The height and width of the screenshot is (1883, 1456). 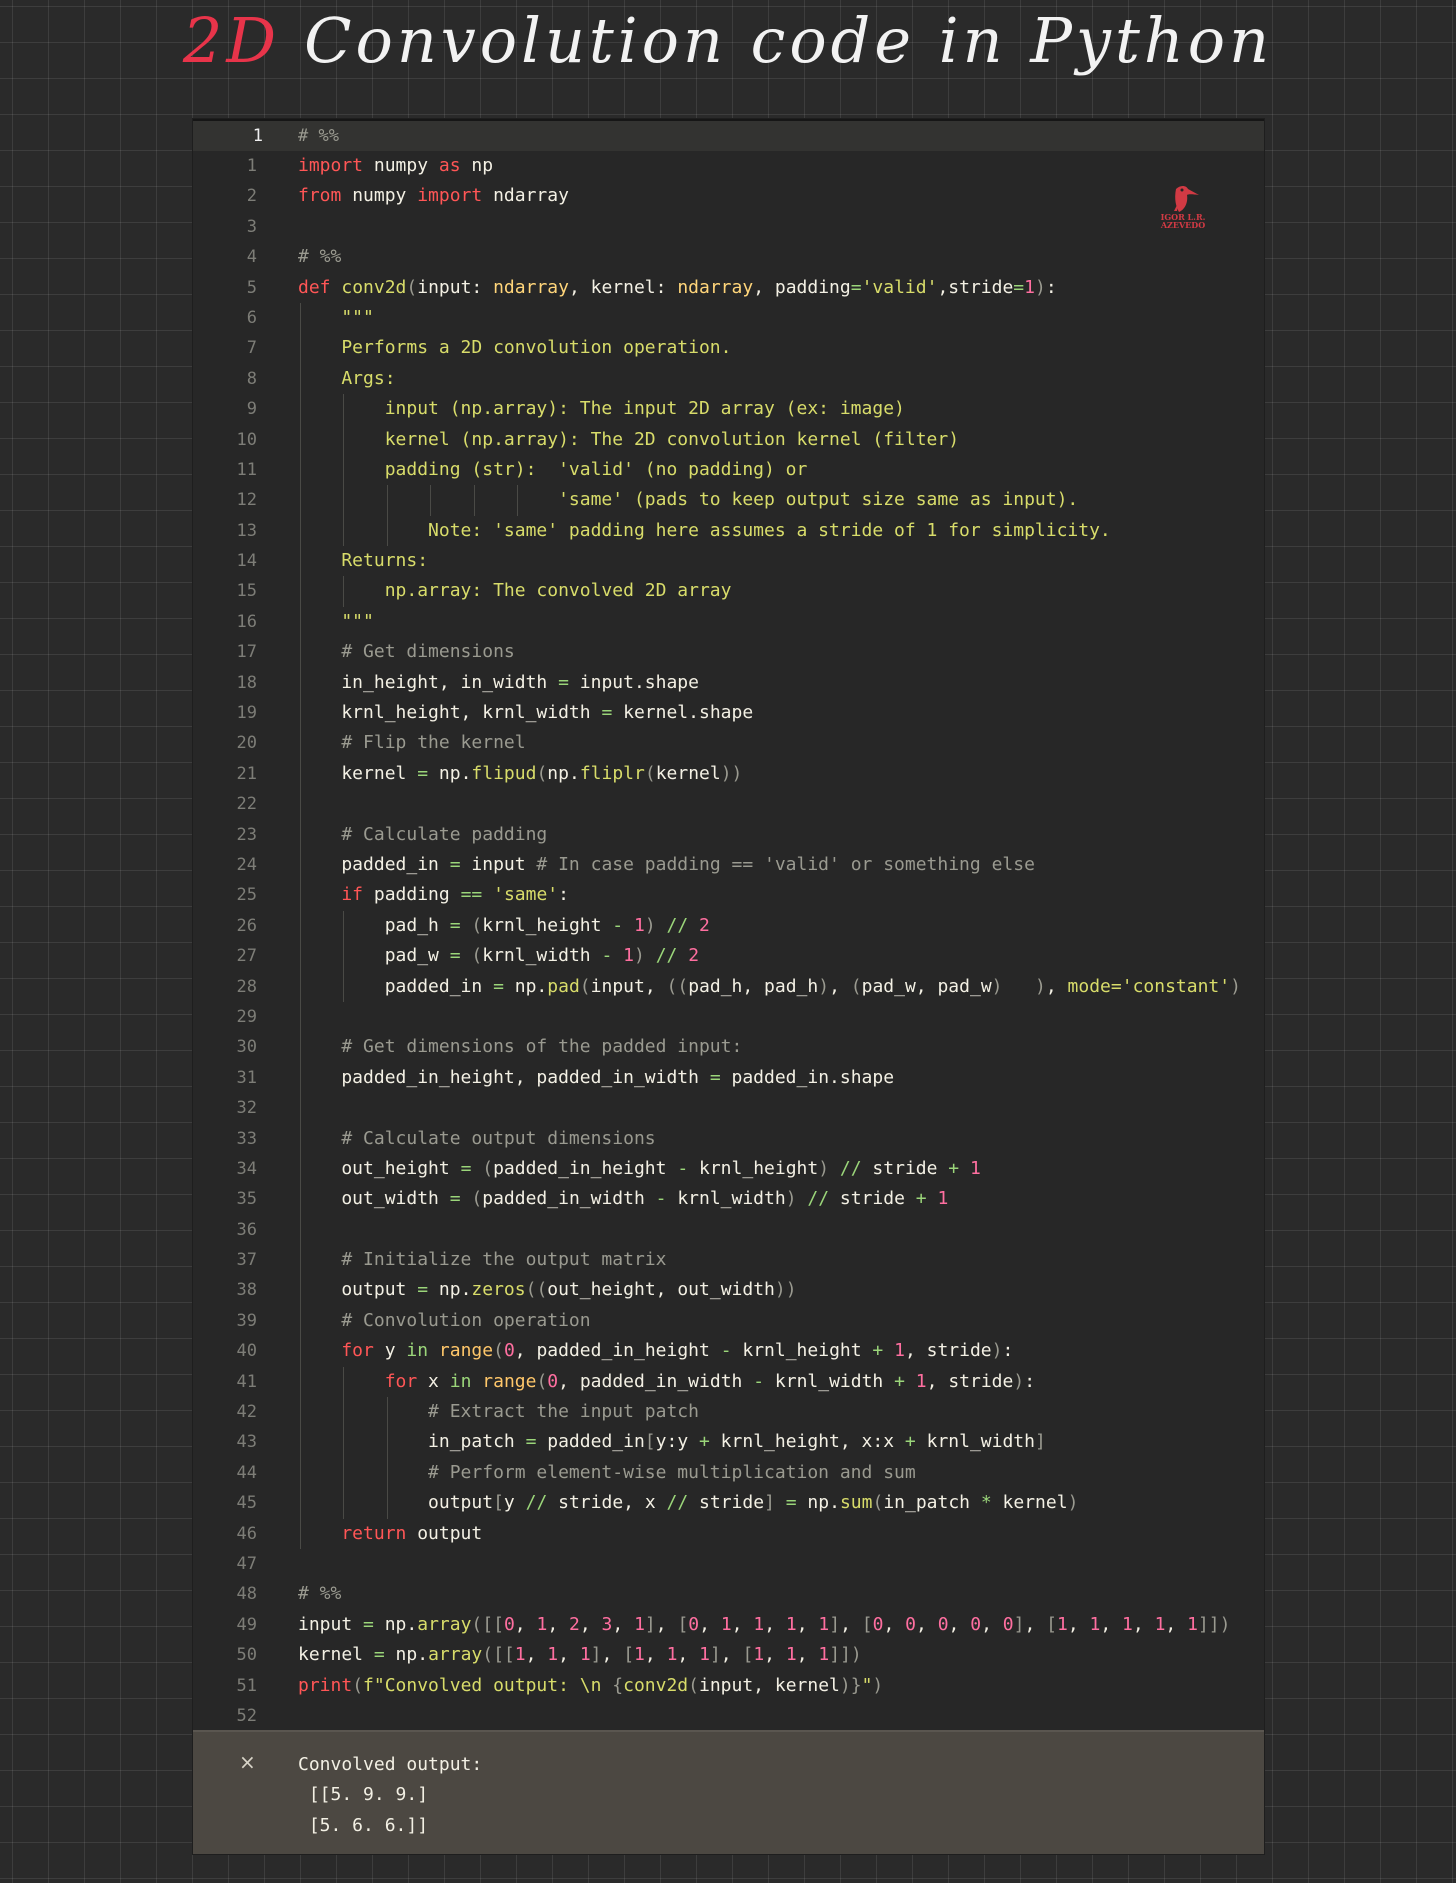 What do you see at coordinates (728, 774) in the screenshot?
I see `code-line: 21 kernel = np.flipud(np.fliplr(kernel))` at bounding box center [728, 774].